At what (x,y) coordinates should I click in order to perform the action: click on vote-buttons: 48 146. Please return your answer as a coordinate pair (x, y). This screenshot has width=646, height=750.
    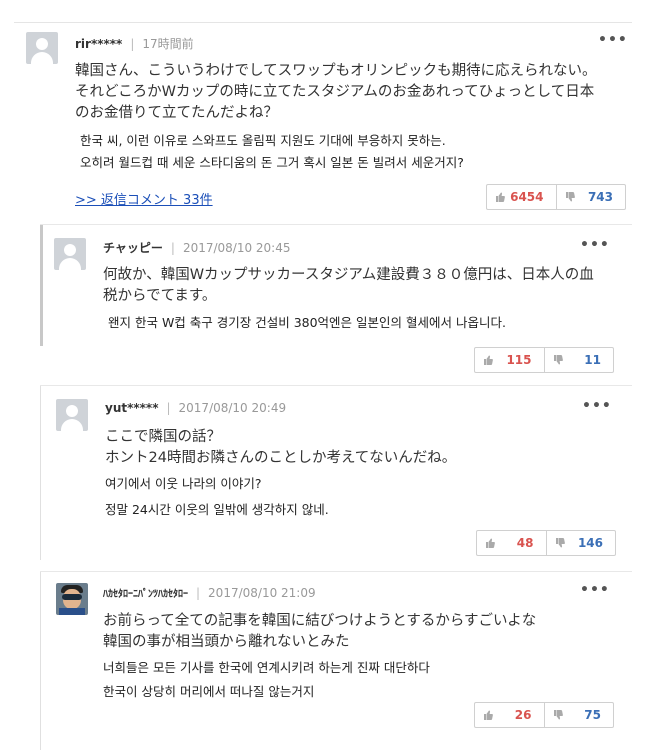
    Looking at the image, I should click on (546, 543).